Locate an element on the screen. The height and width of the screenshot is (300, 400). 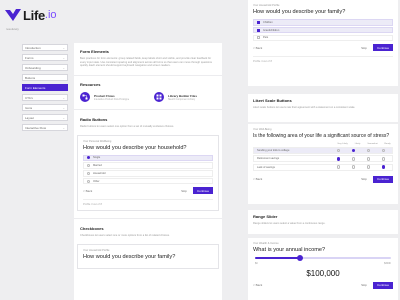
radio-option-single: Single is located at coordinates (148, 158).